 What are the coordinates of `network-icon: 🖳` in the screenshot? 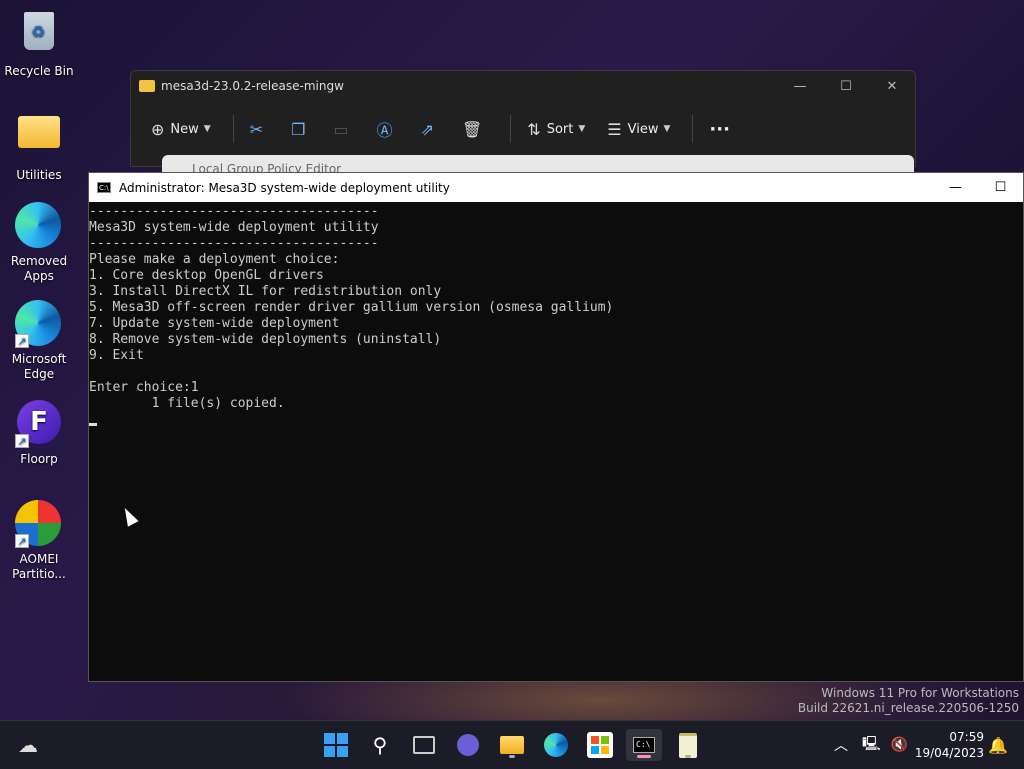 It's located at (871, 745).